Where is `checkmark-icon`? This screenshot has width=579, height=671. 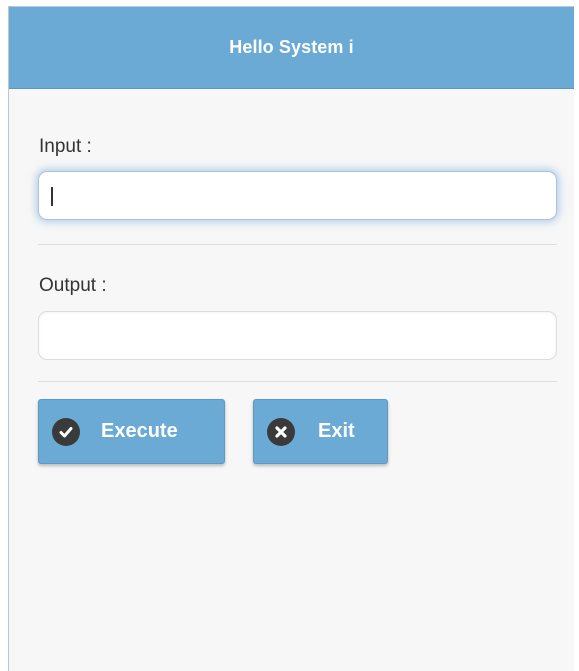 checkmark-icon is located at coordinates (66, 431).